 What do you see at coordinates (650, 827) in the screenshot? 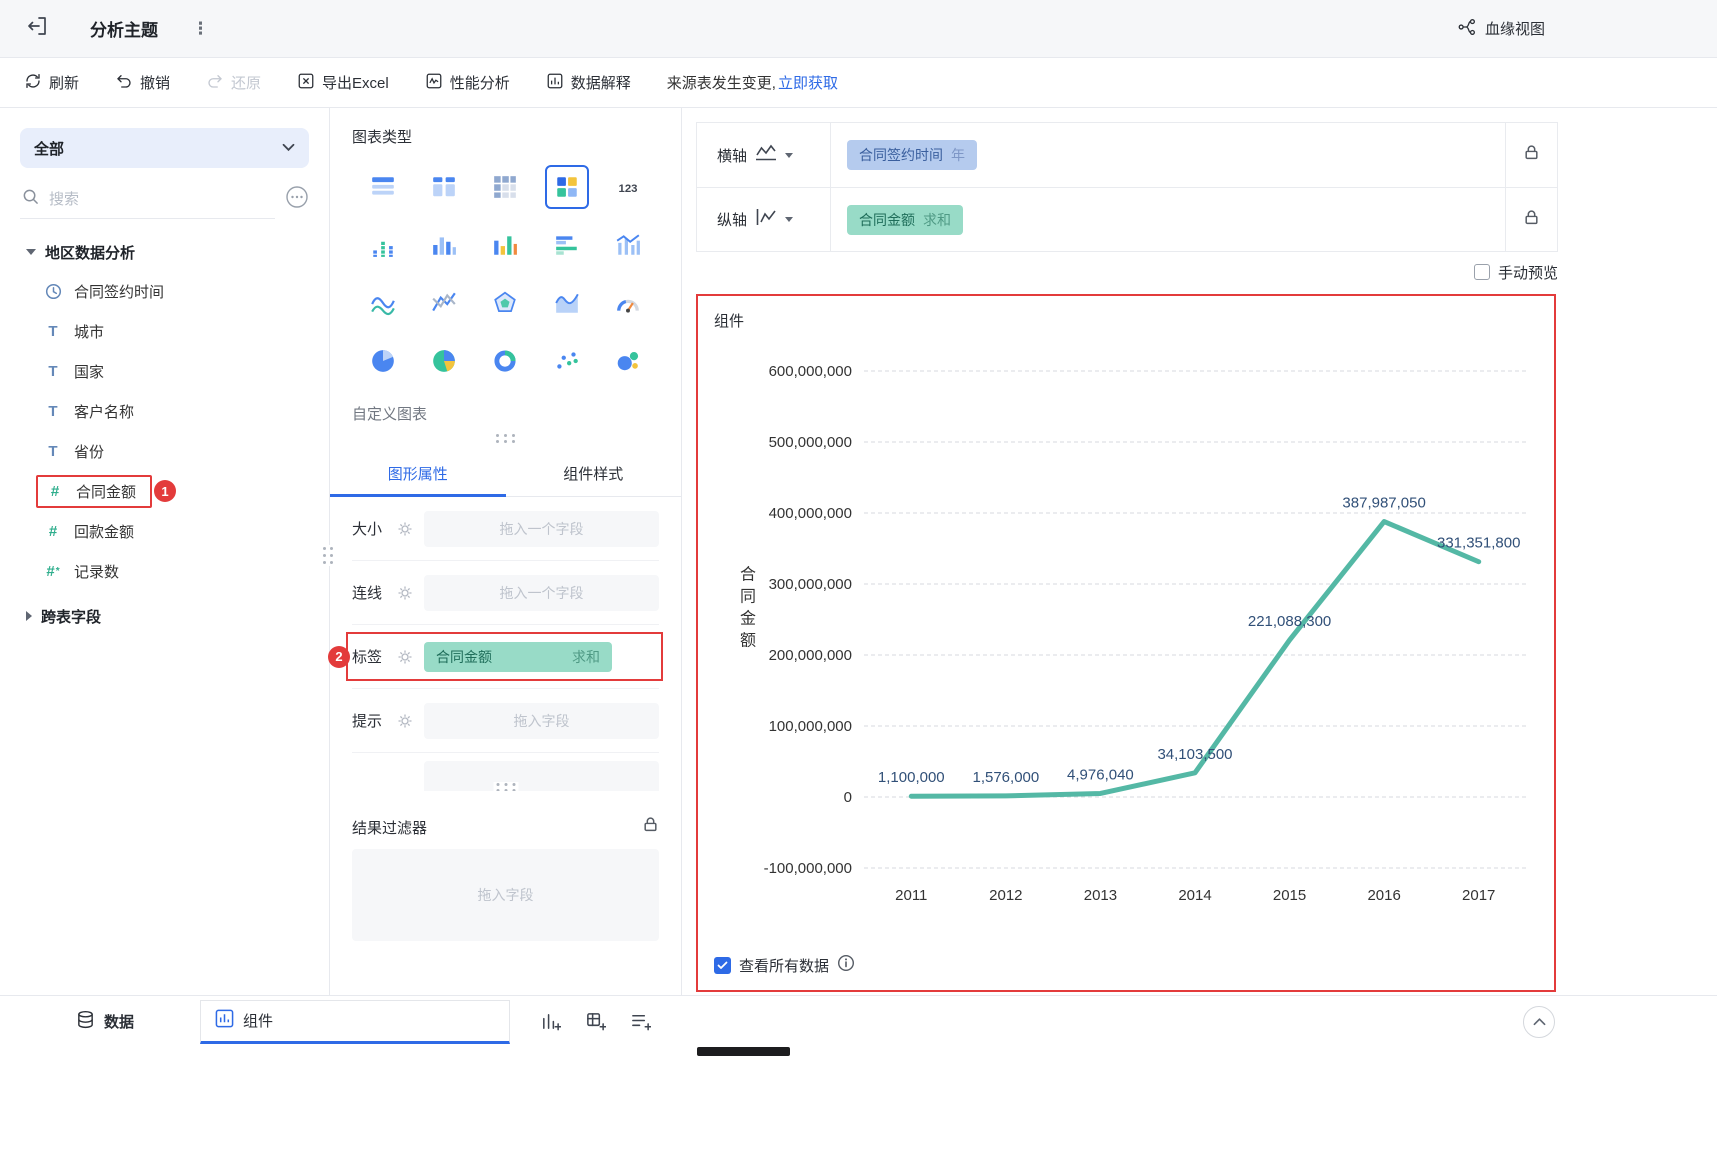
I see `lock-icon` at bounding box center [650, 827].